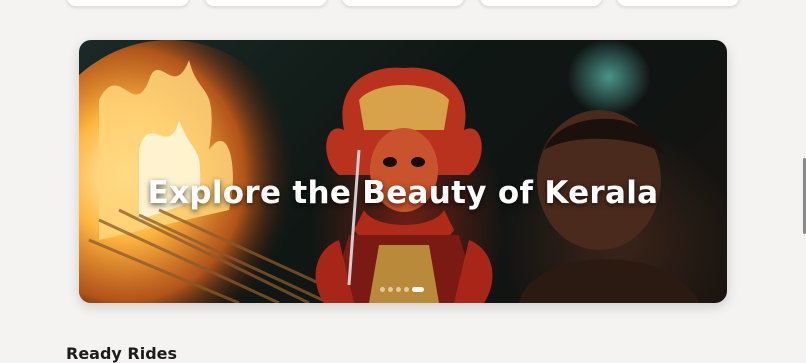 This screenshot has width=806, height=363. I want to click on hero-title: Explore the Beauty of Kerala, so click(403, 192).